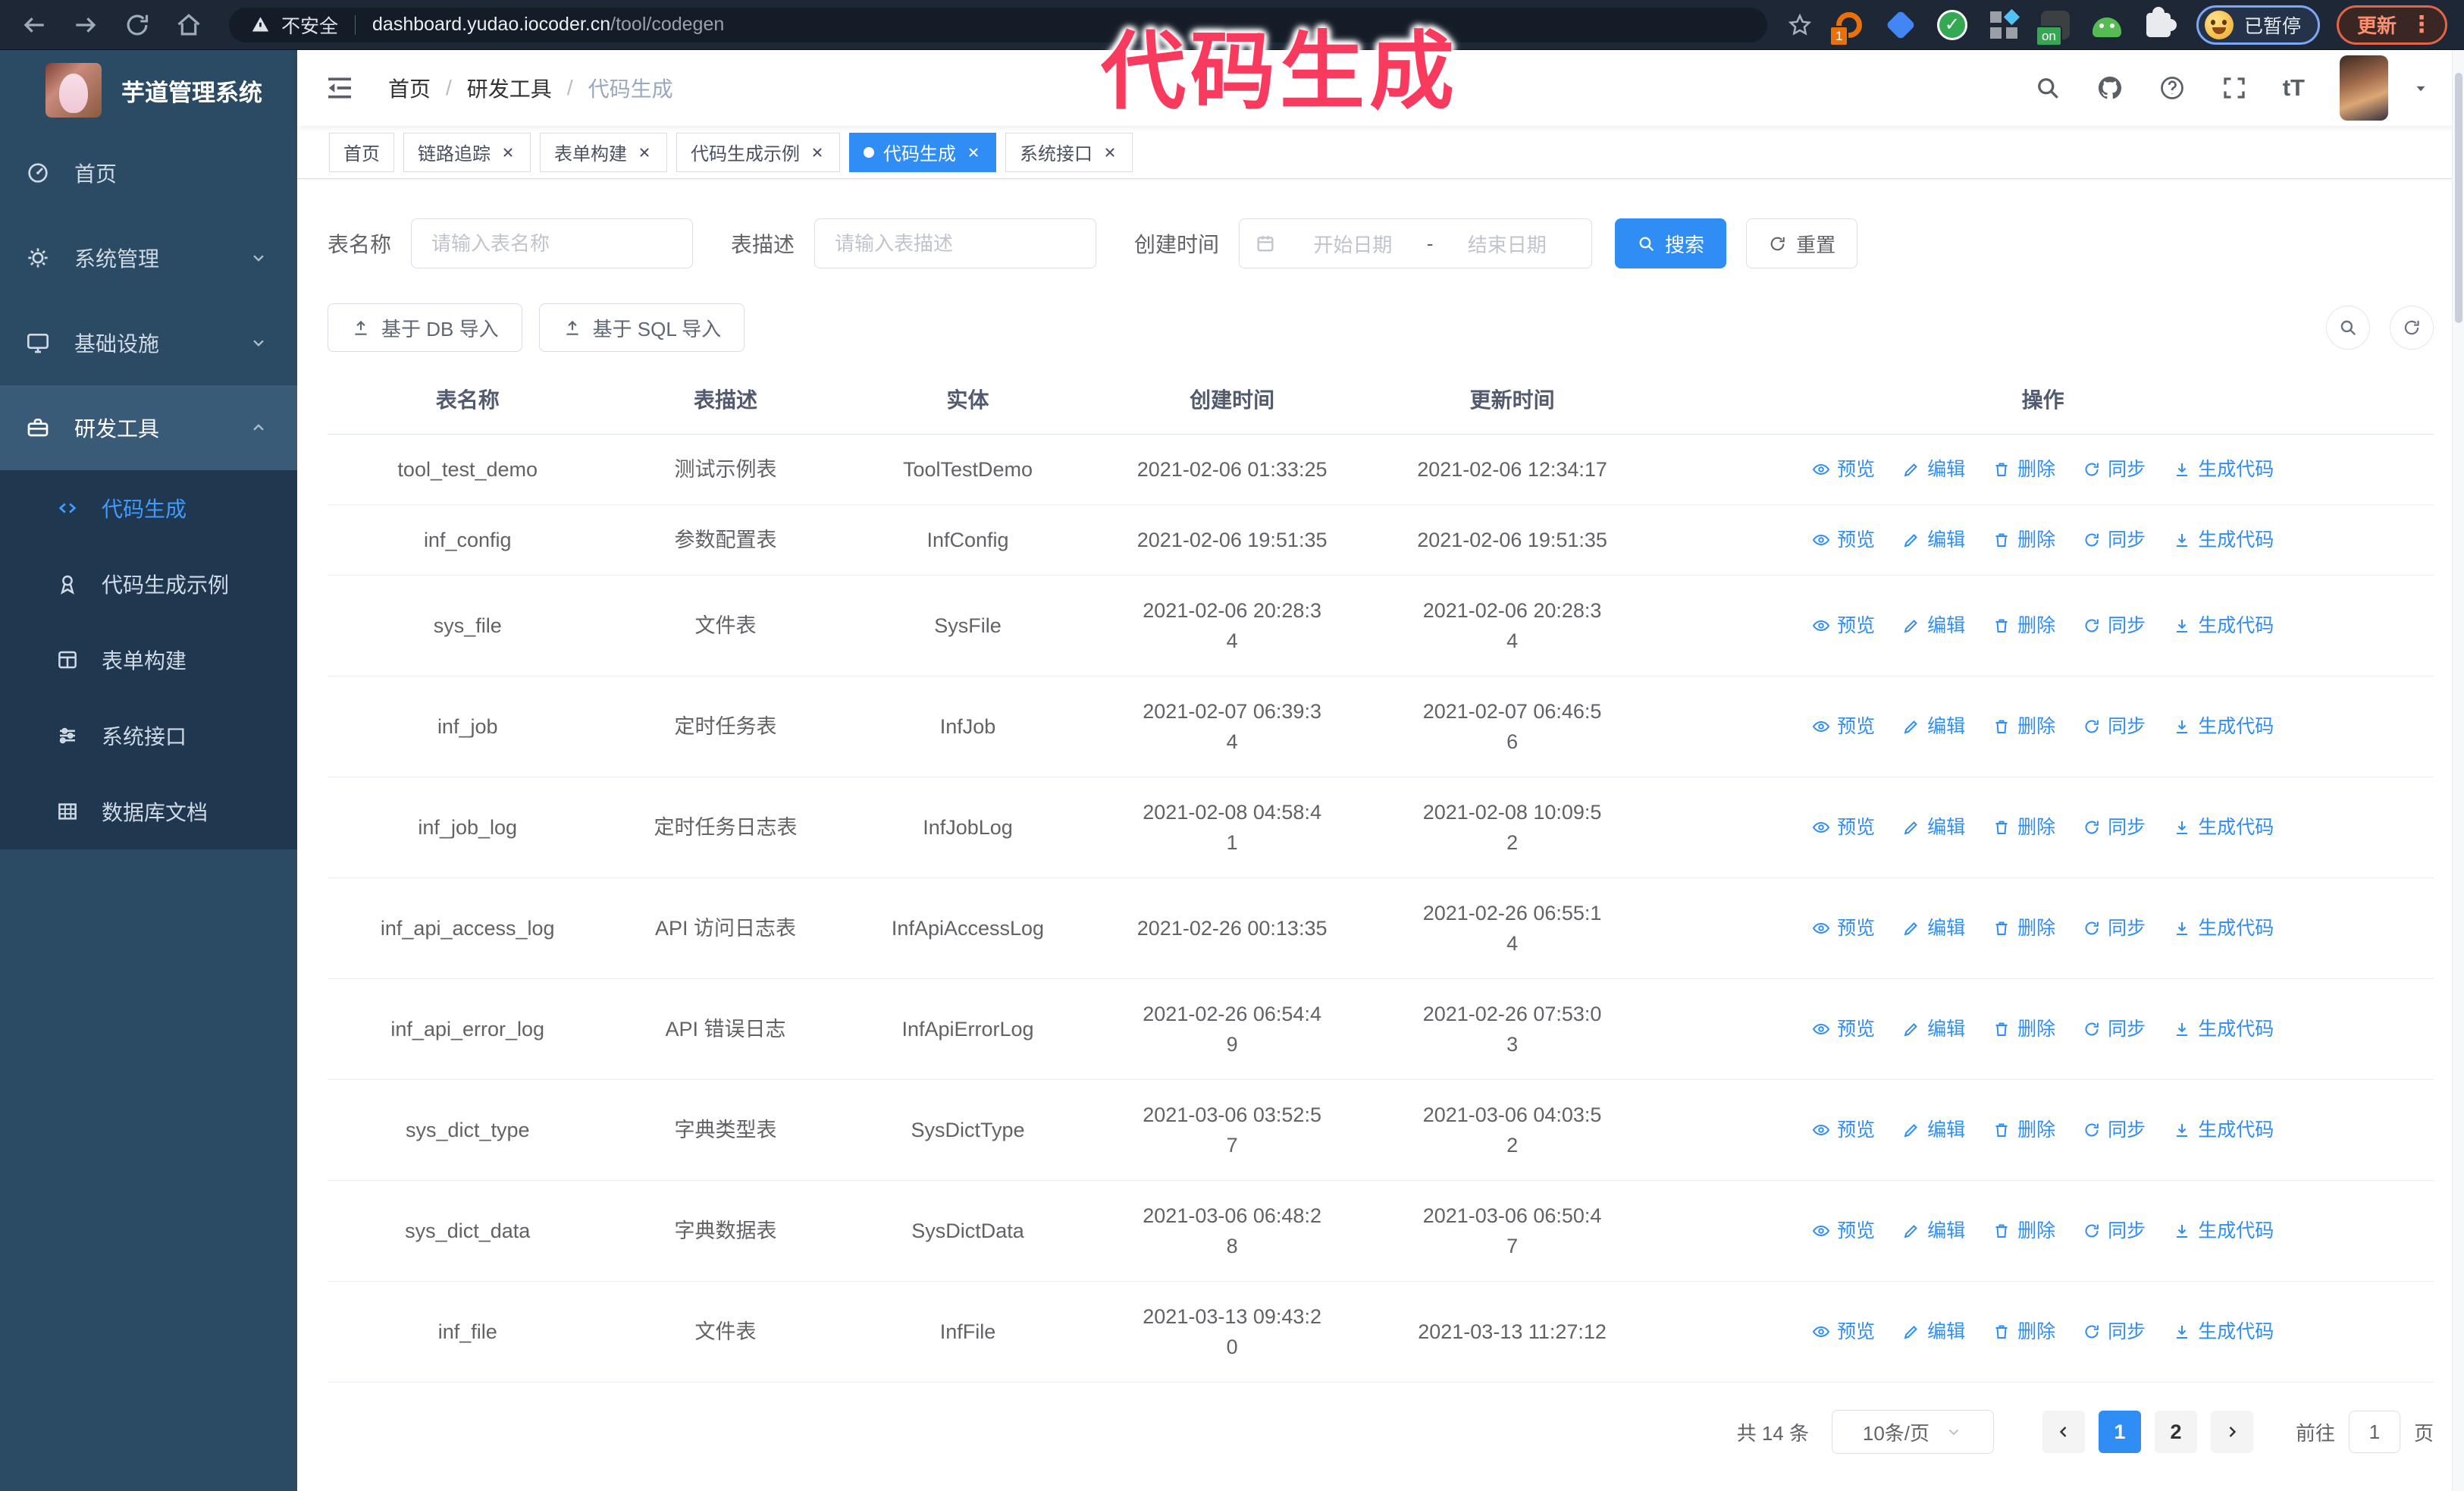  Describe the element at coordinates (2458, 198) in the screenshot. I see `scrollbar-thumb` at that location.